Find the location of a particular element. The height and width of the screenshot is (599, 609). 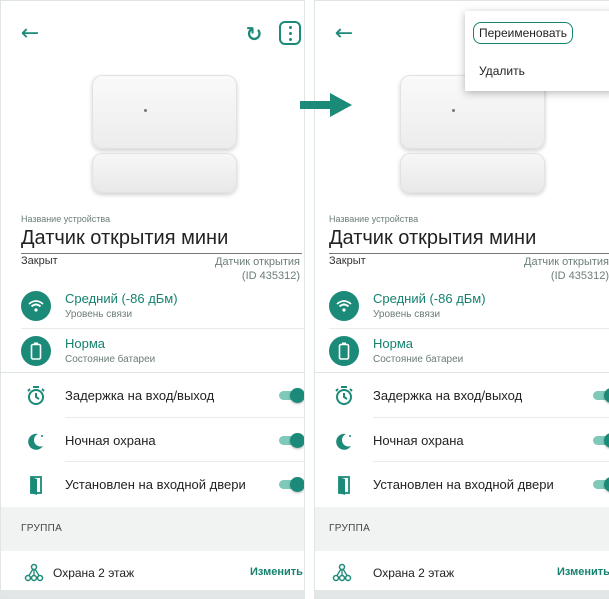

refresh-button: ↻ is located at coordinates (254, 34).